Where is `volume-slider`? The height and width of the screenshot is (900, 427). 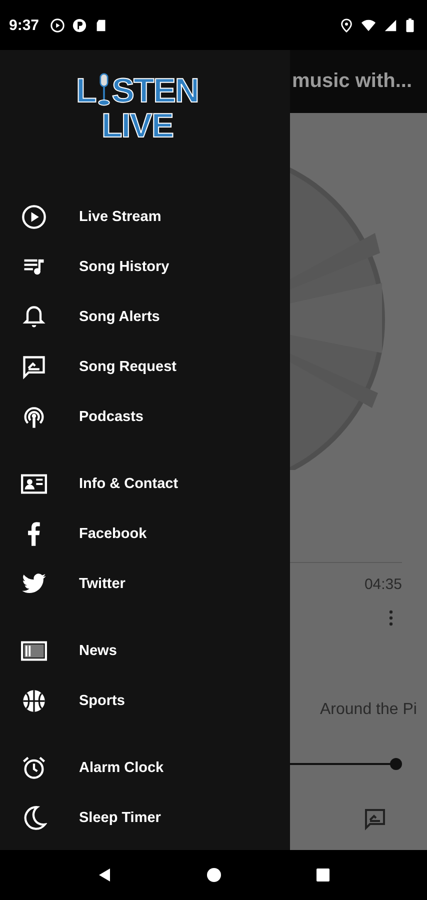 volume-slider is located at coordinates (346, 764).